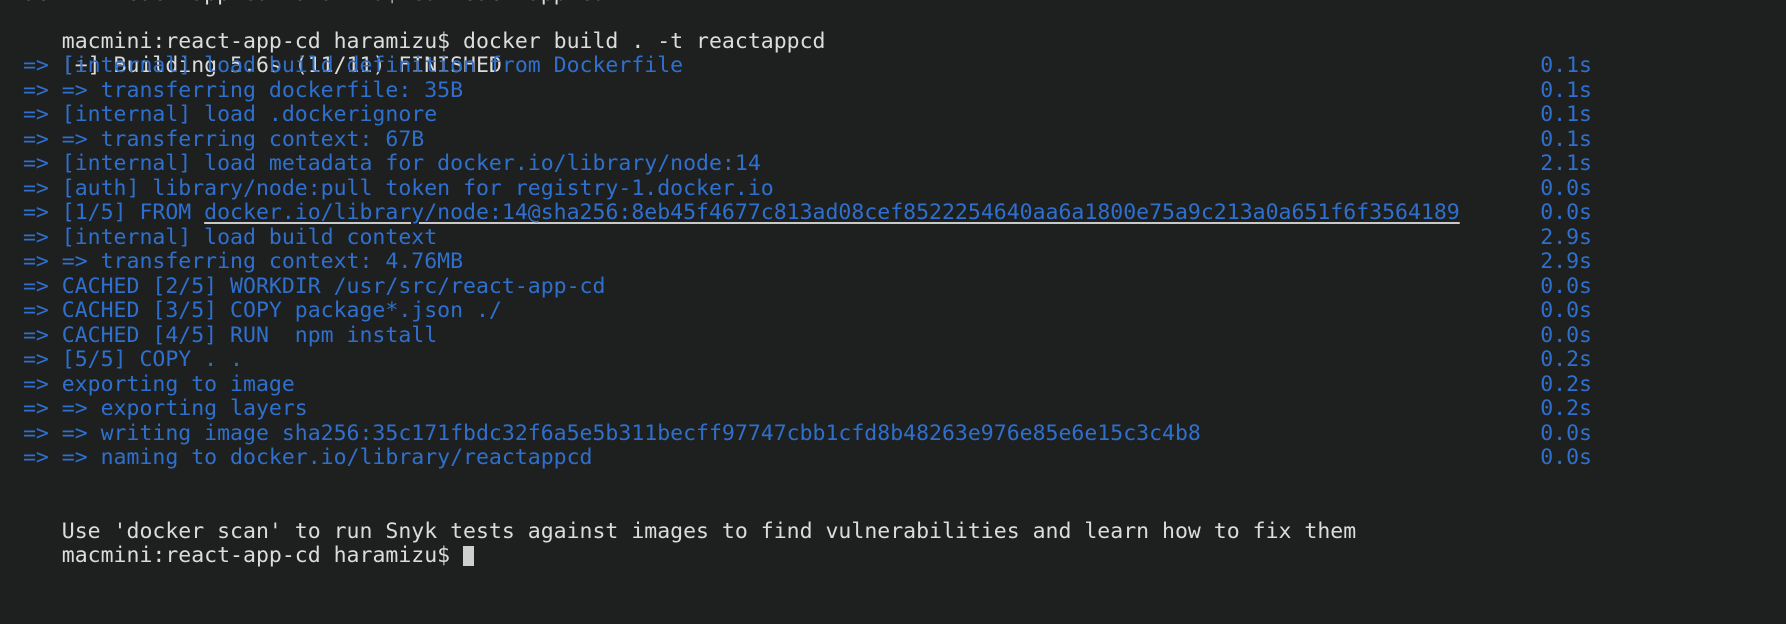  Describe the element at coordinates (898, 90) in the screenshot. I see `build-step-row: => => transferring dockerfile: 35B 0.1s` at that location.